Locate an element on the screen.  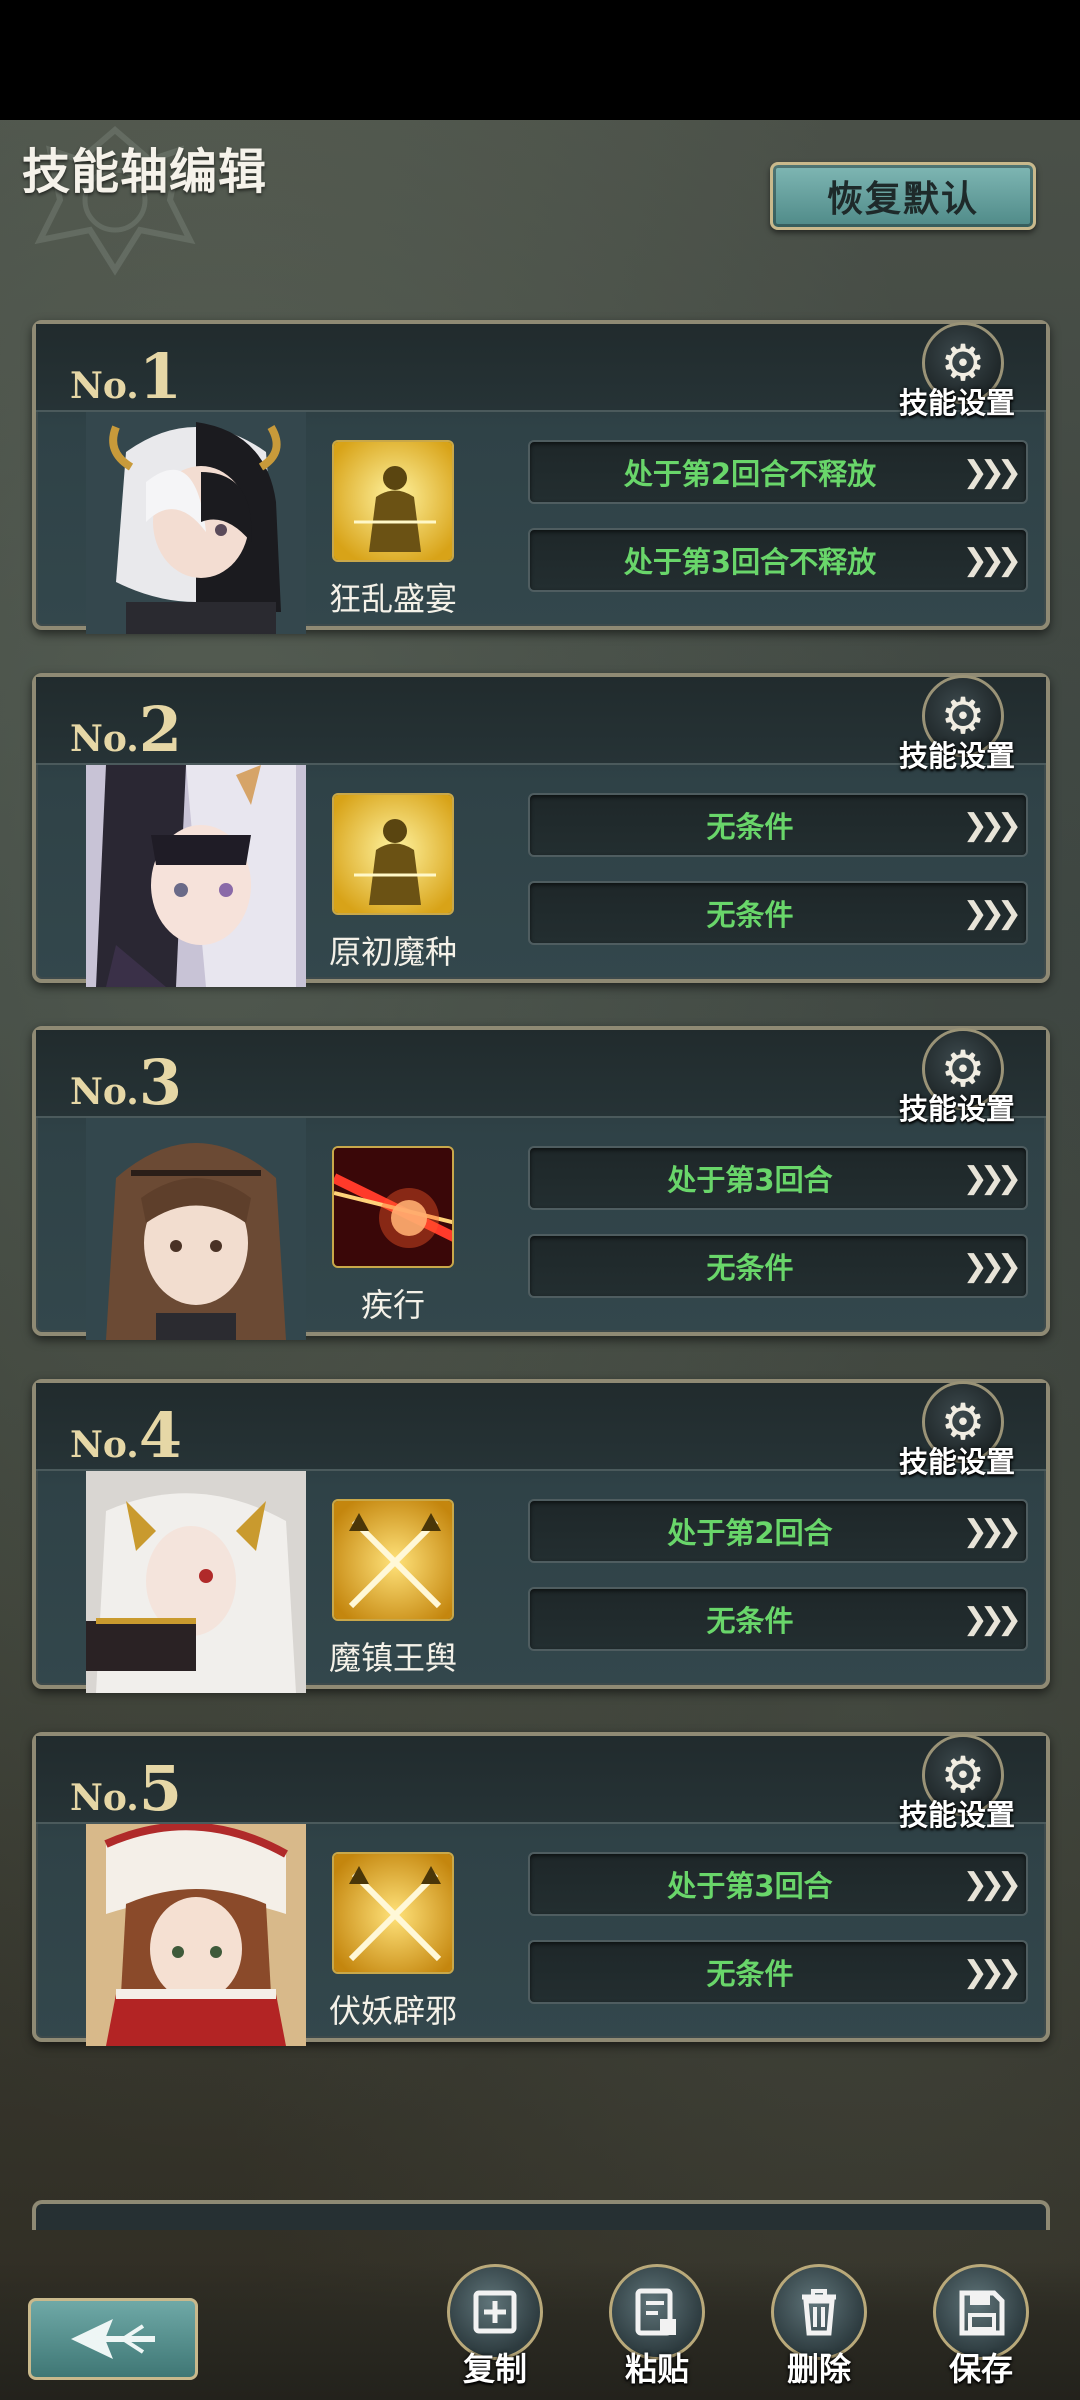
page-title: 技能轴编辑 is located at coordinates (145, 172).